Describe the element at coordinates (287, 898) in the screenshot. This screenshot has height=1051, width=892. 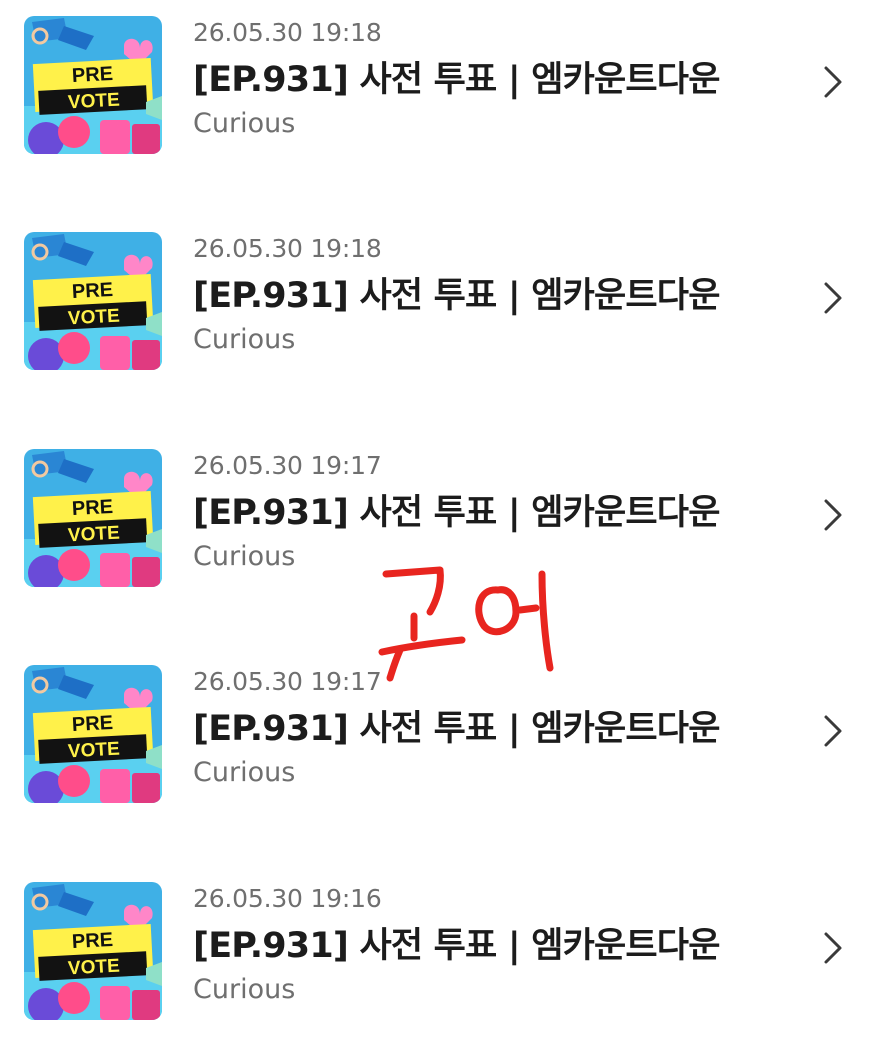
I see `item-date: 26.05.30 19:16` at that location.